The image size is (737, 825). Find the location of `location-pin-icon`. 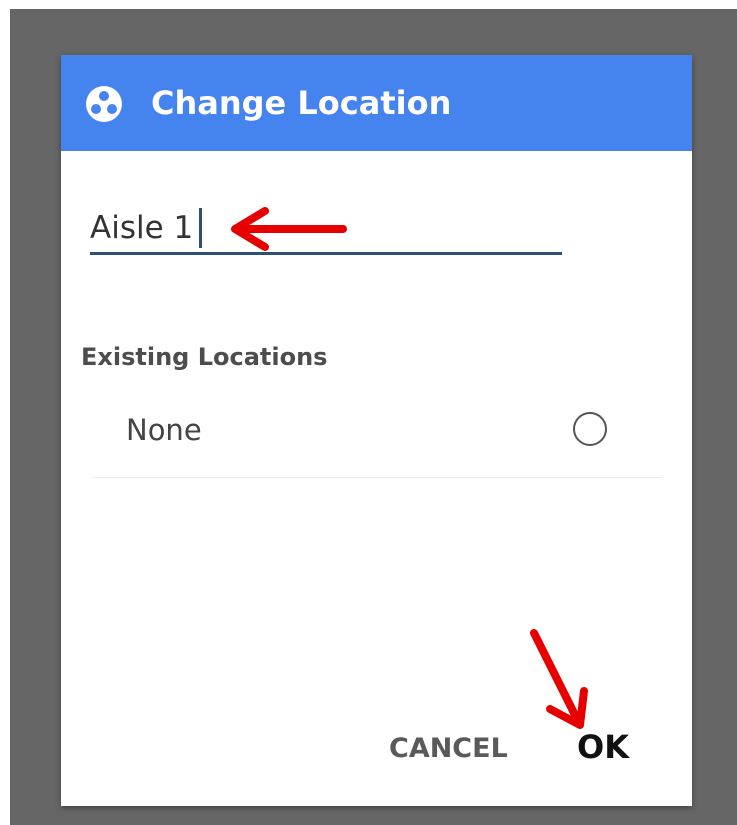

location-pin-icon is located at coordinates (104, 104).